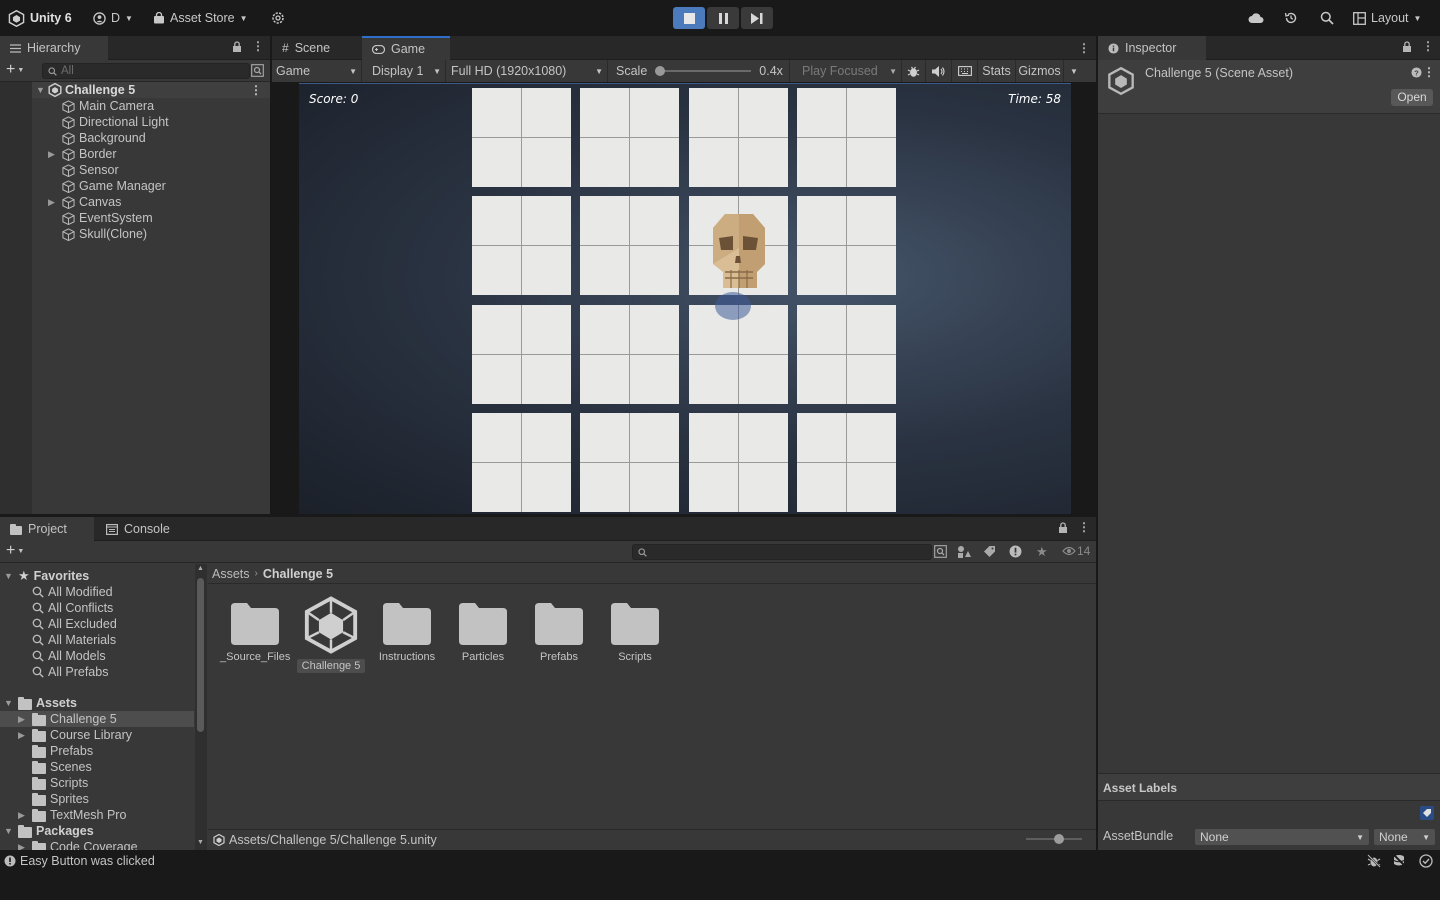 The height and width of the screenshot is (900, 1440). Describe the element at coordinates (559, 629) in the screenshot. I see `folder-asset: Prefabs` at that location.